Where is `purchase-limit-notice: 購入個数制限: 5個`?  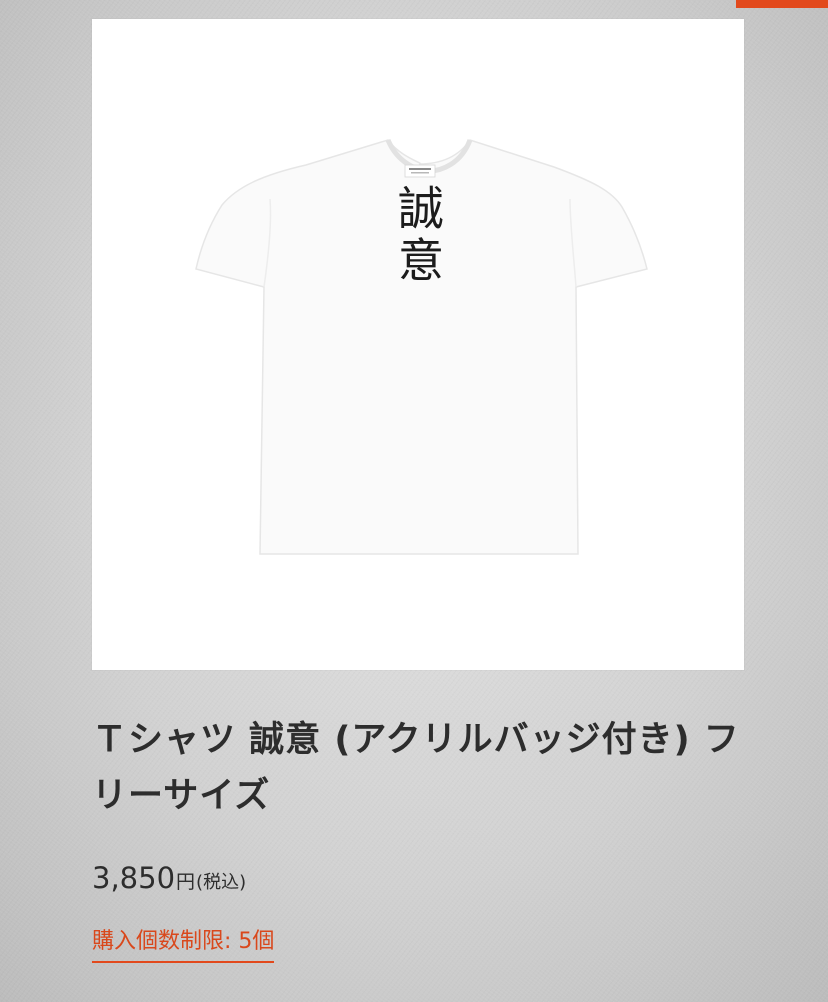
purchase-limit-notice: 購入個数制限: 5個 is located at coordinates (183, 944).